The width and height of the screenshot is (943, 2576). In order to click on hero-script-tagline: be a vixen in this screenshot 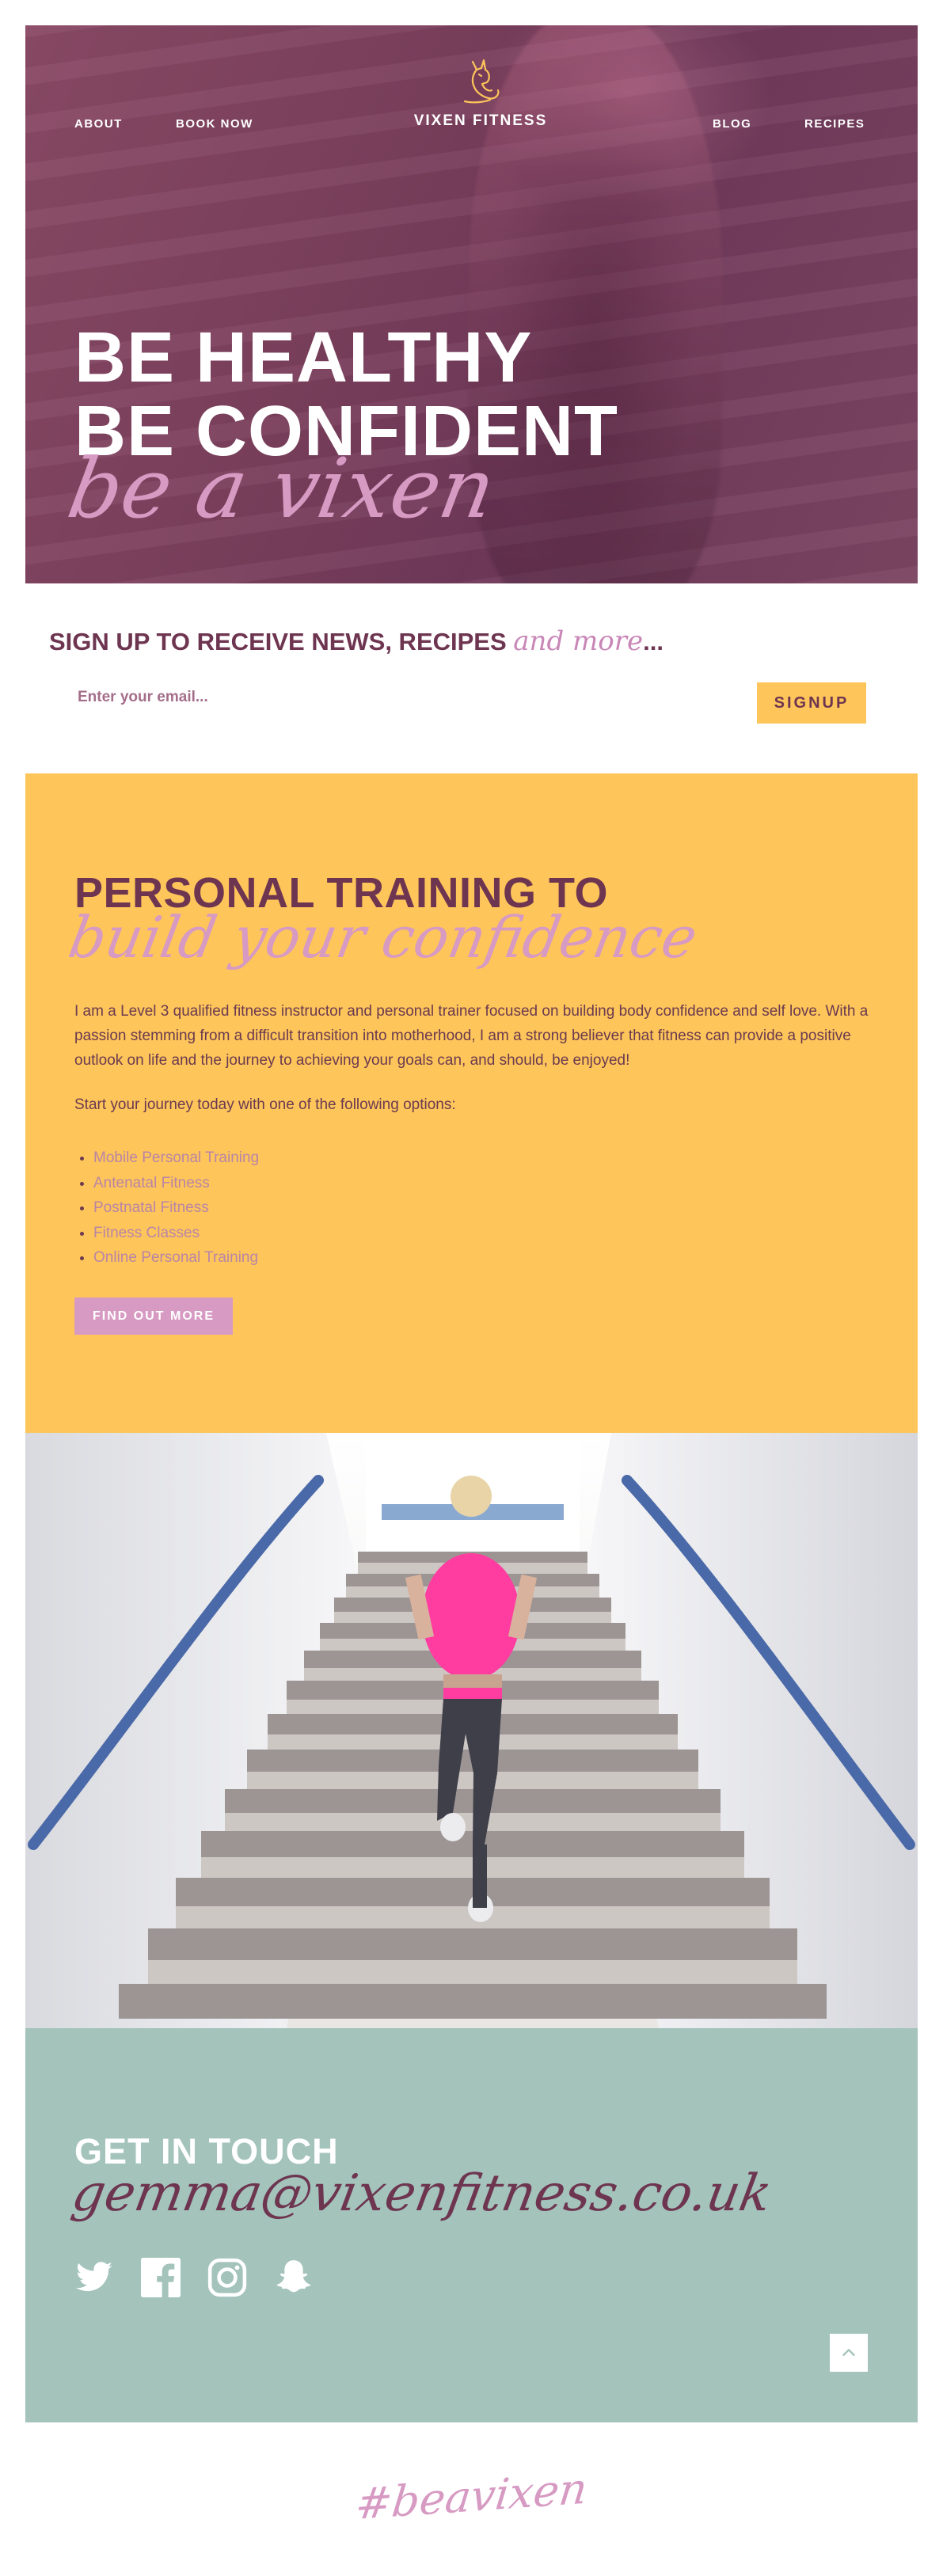, I will do `click(282, 488)`.